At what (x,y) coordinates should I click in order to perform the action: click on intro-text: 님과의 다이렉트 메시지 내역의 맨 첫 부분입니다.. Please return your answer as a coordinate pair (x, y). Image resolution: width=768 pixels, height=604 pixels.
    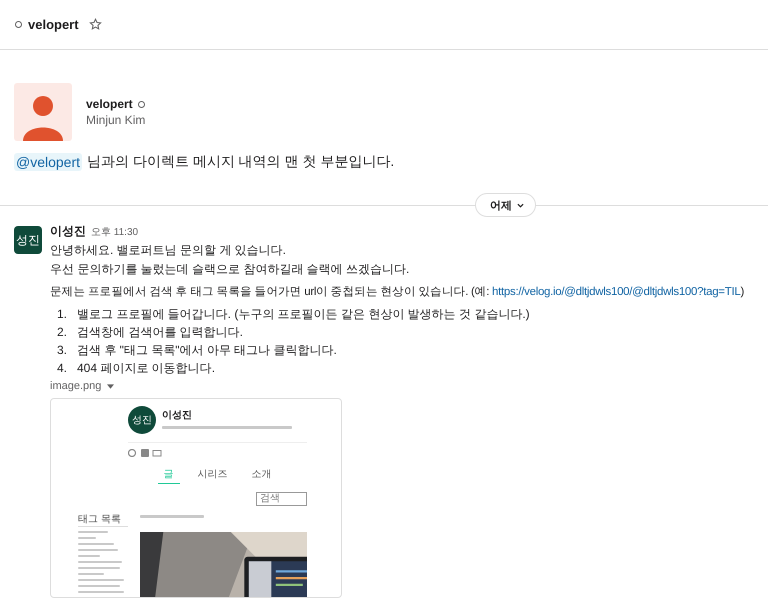
    Looking at the image, I should click on (240, 162).